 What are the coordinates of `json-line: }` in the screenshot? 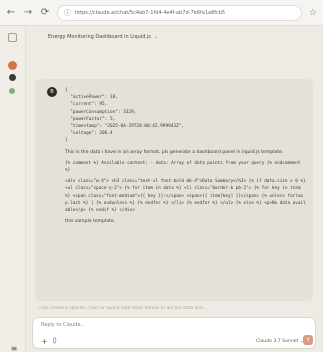 It's located at (66, 141).